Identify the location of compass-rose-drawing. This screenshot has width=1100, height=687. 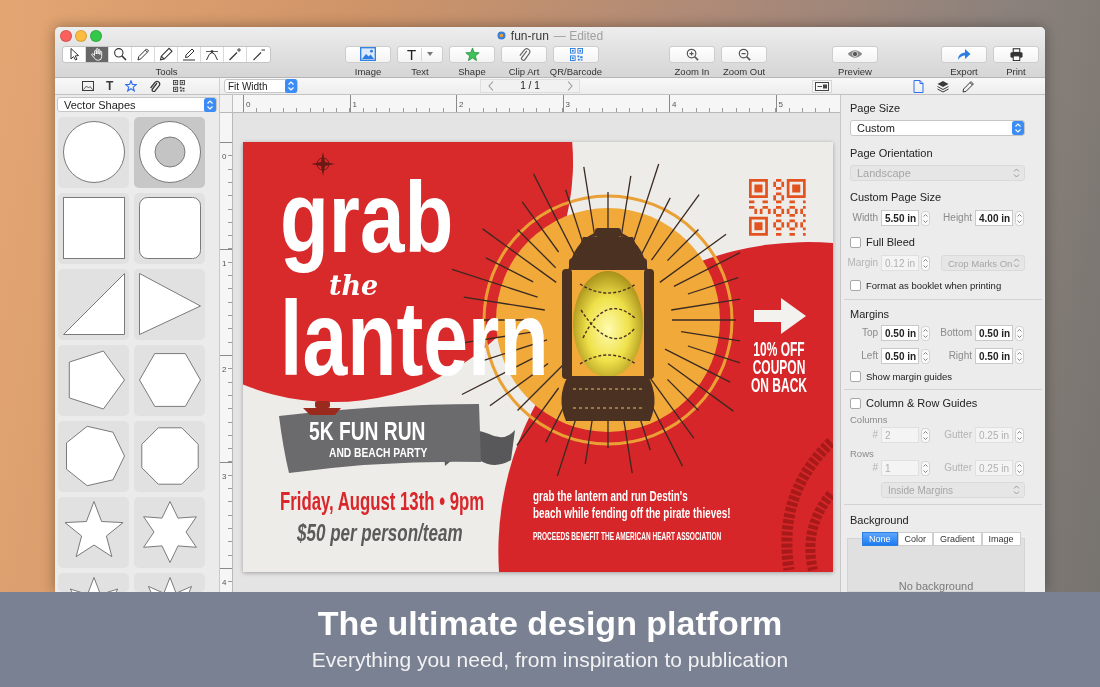
(323, 164).